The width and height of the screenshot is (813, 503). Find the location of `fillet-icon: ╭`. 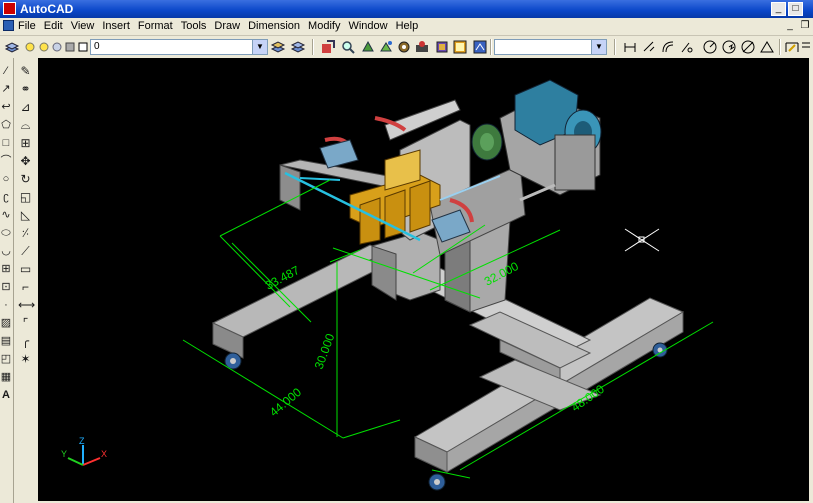

fillet-icon: ╭ is located at coordinates (25, 341).